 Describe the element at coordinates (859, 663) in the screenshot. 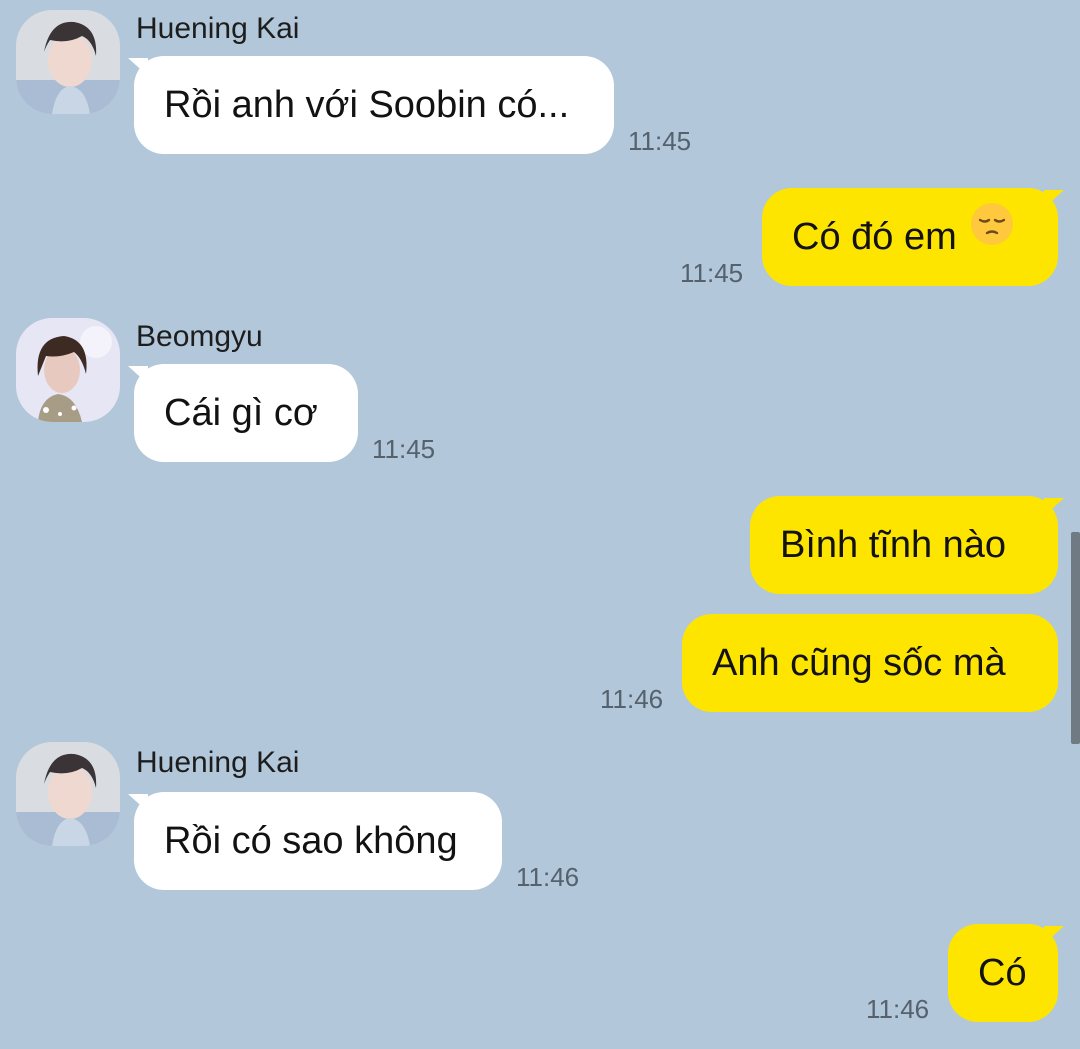

I see `message-text: Anh cũng sốc mà` at that location.